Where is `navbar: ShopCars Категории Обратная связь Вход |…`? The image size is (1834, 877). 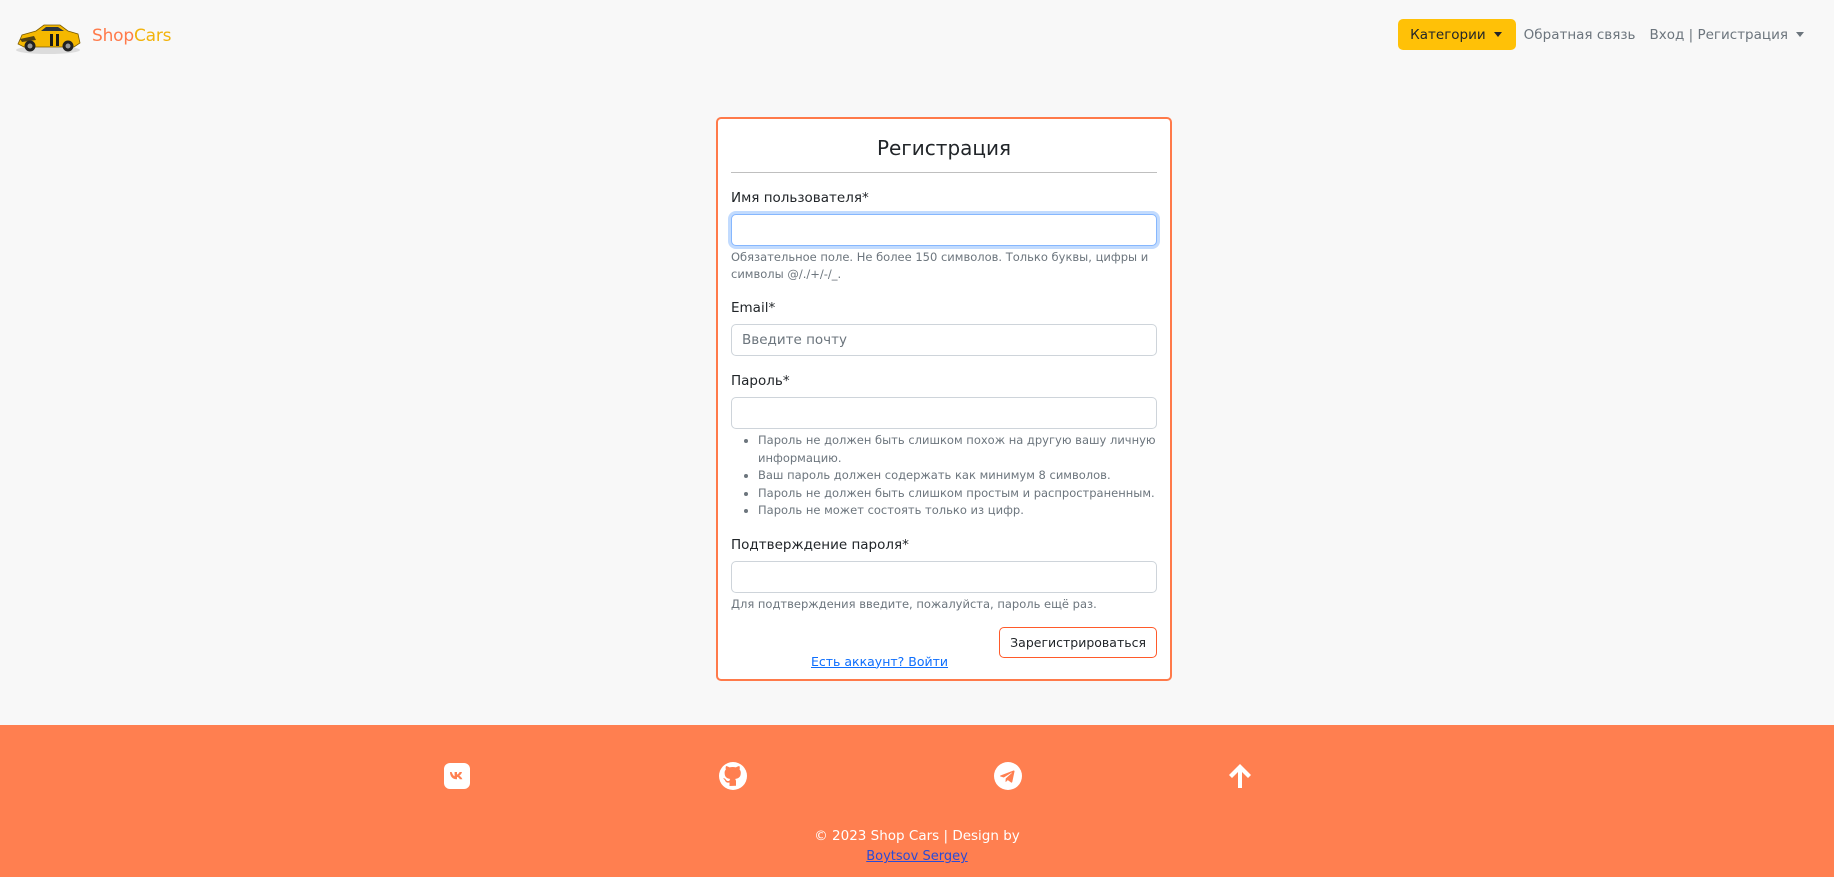
navbar: ShopCars Категории Обратная связь Вход |… is located at coordinates (917, 35).